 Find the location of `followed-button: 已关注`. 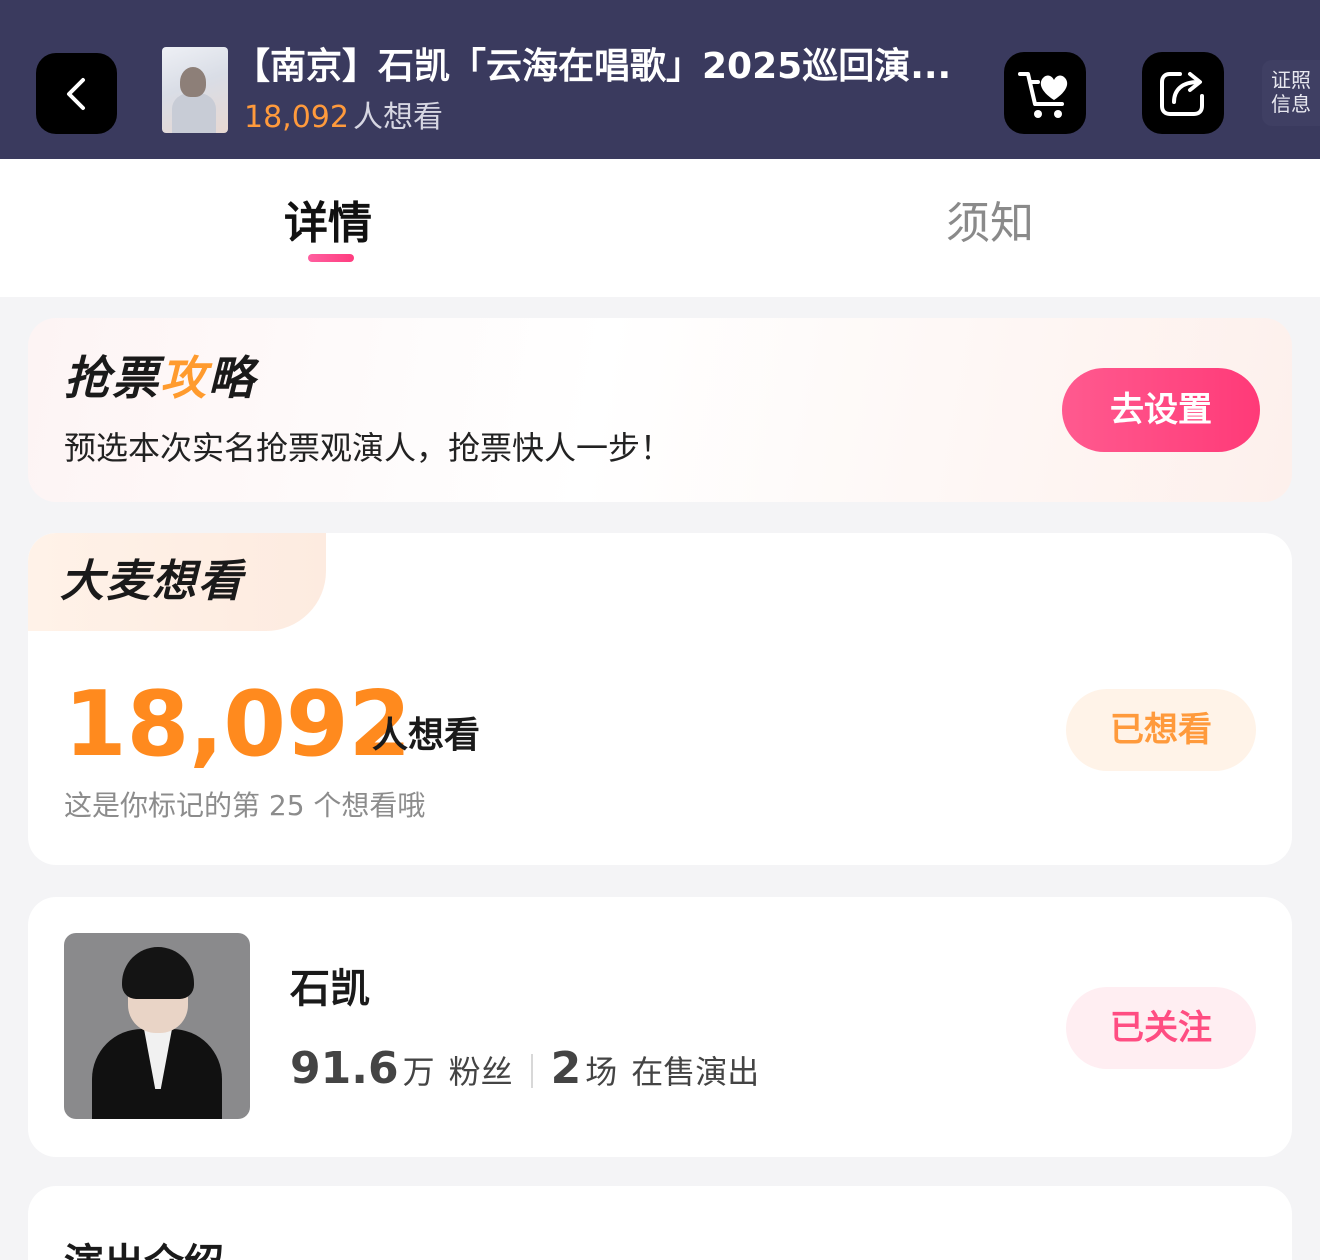

followed-button: 已关注 is located at coordinates (1161, 1028).